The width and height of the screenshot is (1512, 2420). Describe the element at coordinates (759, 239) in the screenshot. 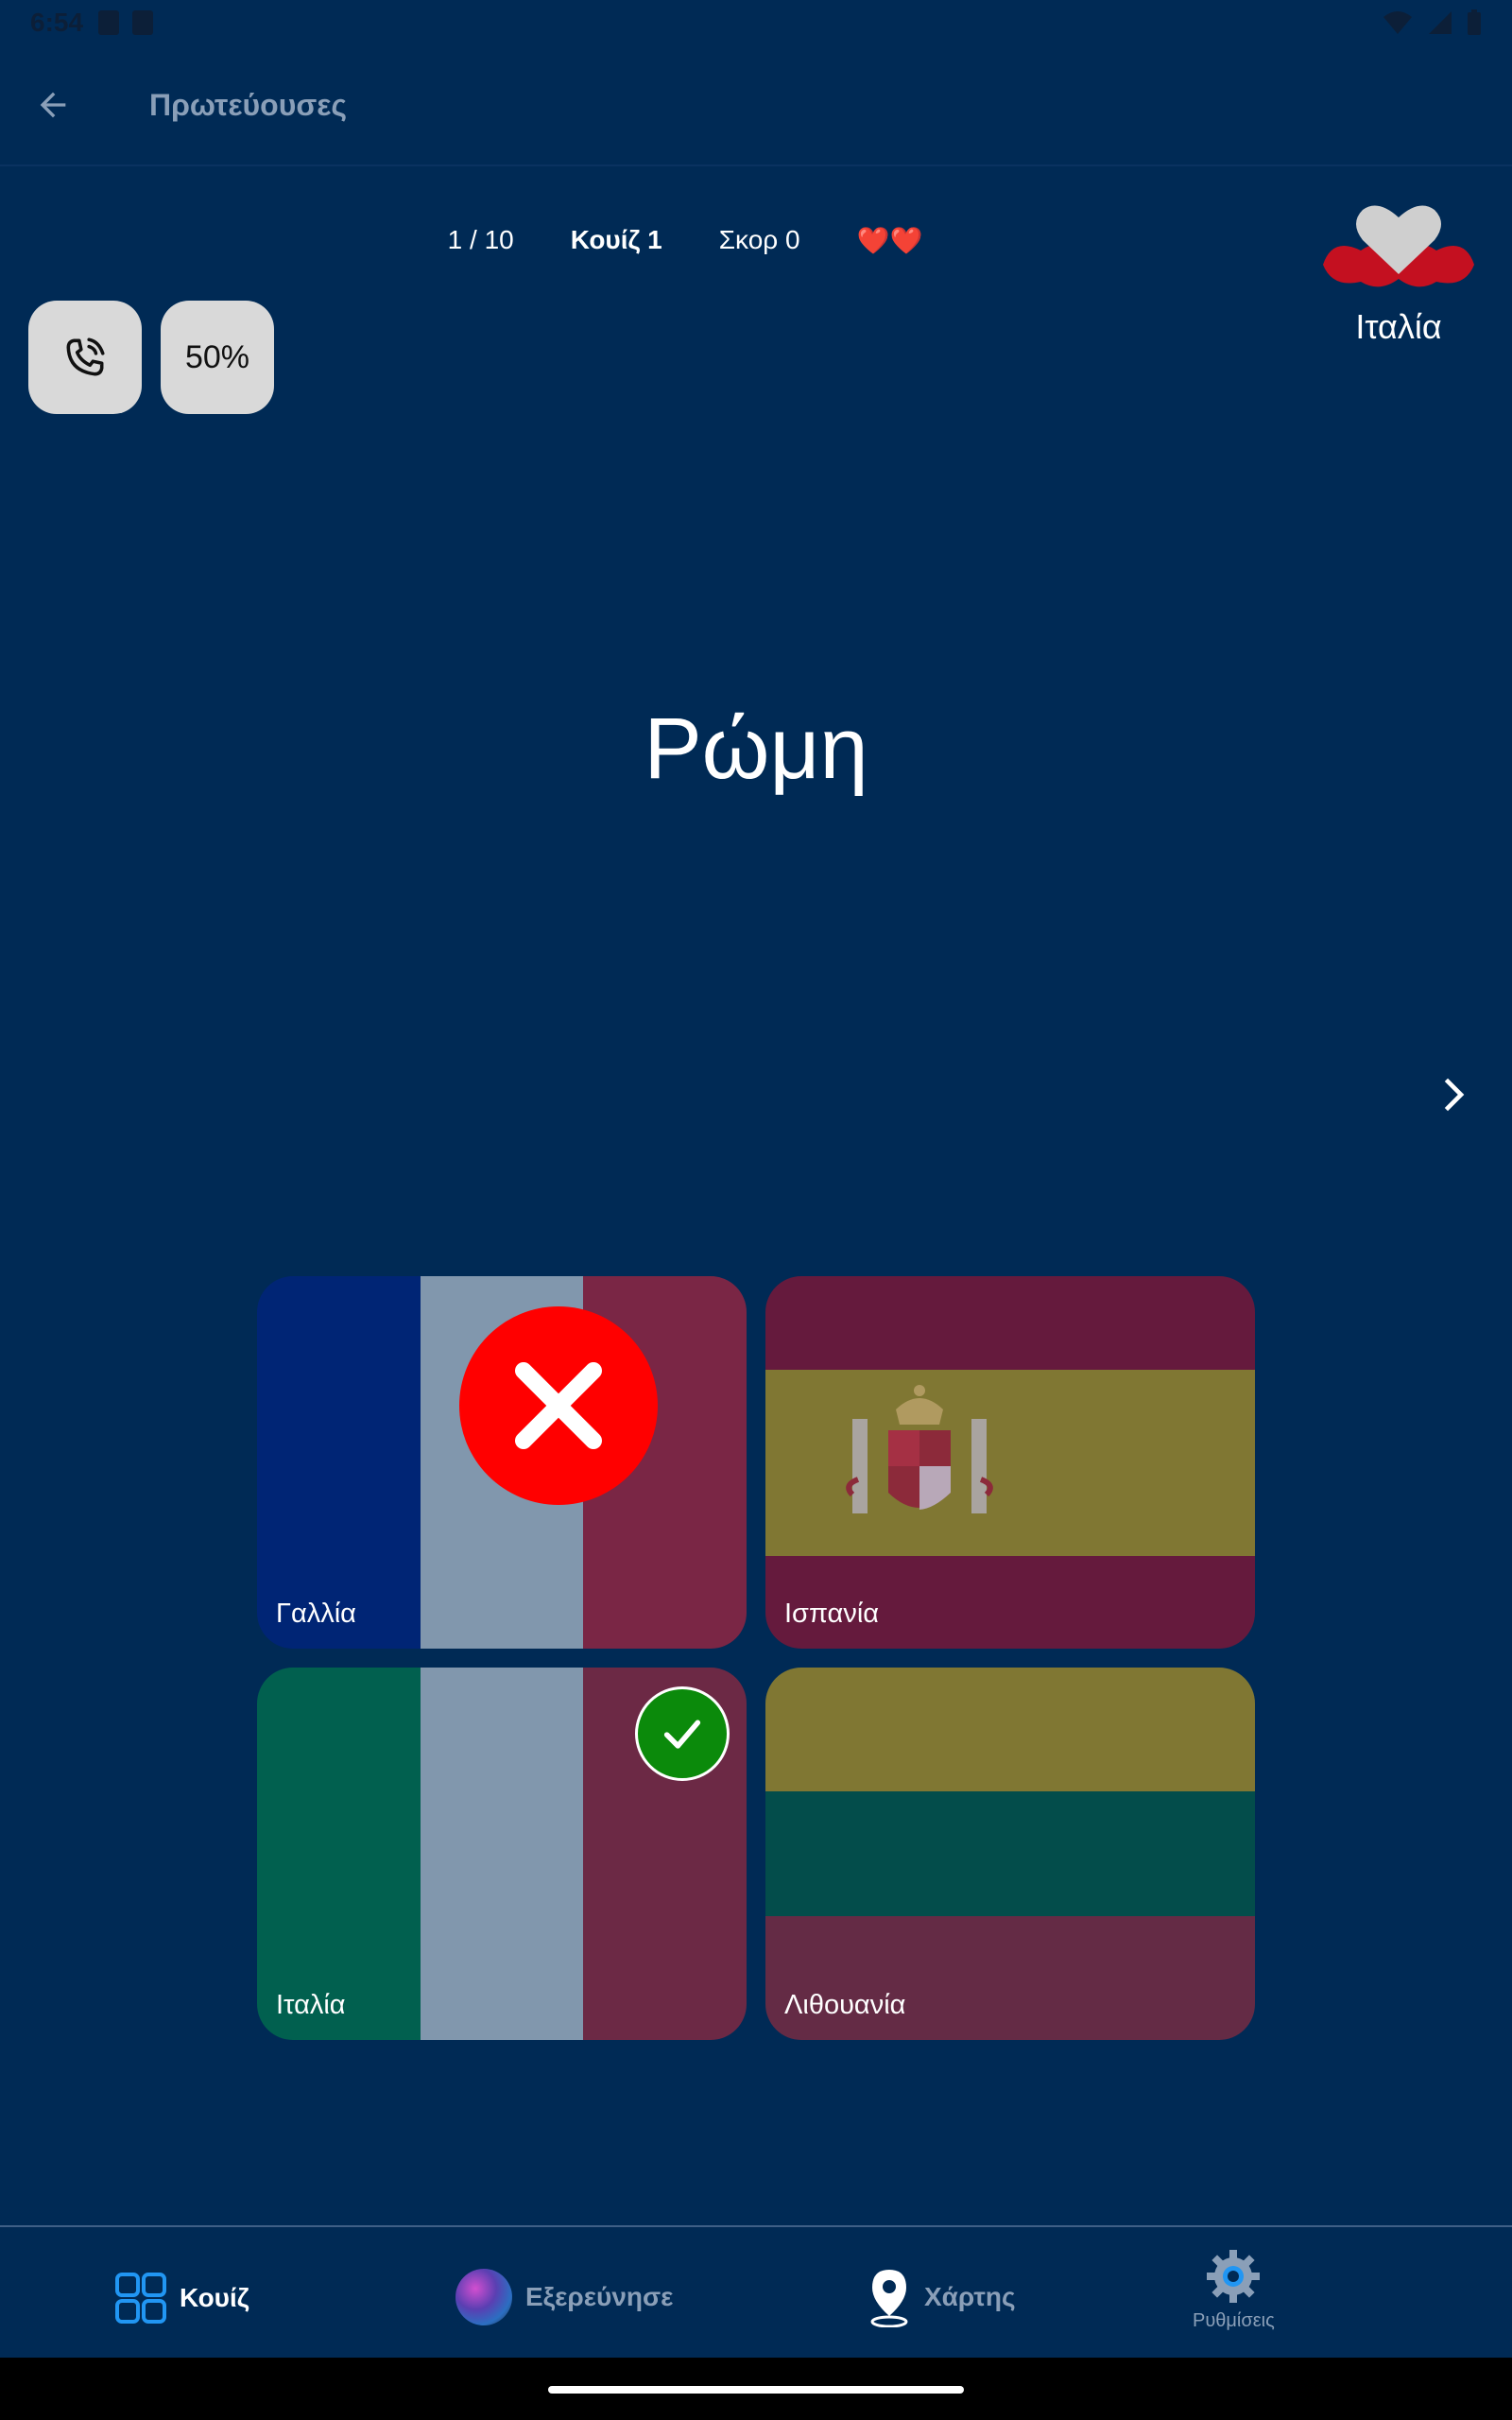

I see `score-label: Σκορ 0` at that location.